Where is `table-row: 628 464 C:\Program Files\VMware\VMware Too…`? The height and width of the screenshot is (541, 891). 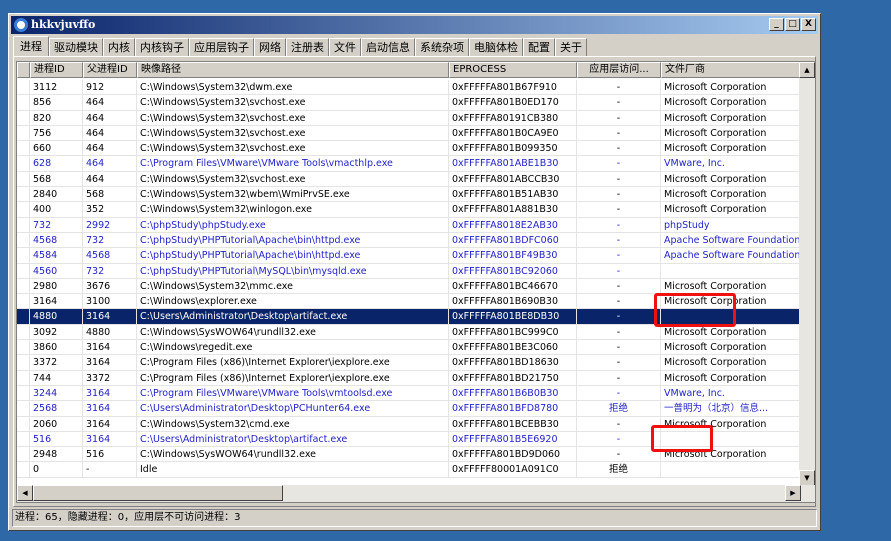
table-row: 628 464 C:\Program Files\VMware\VMware Too… is located at coordinates (409, 164).